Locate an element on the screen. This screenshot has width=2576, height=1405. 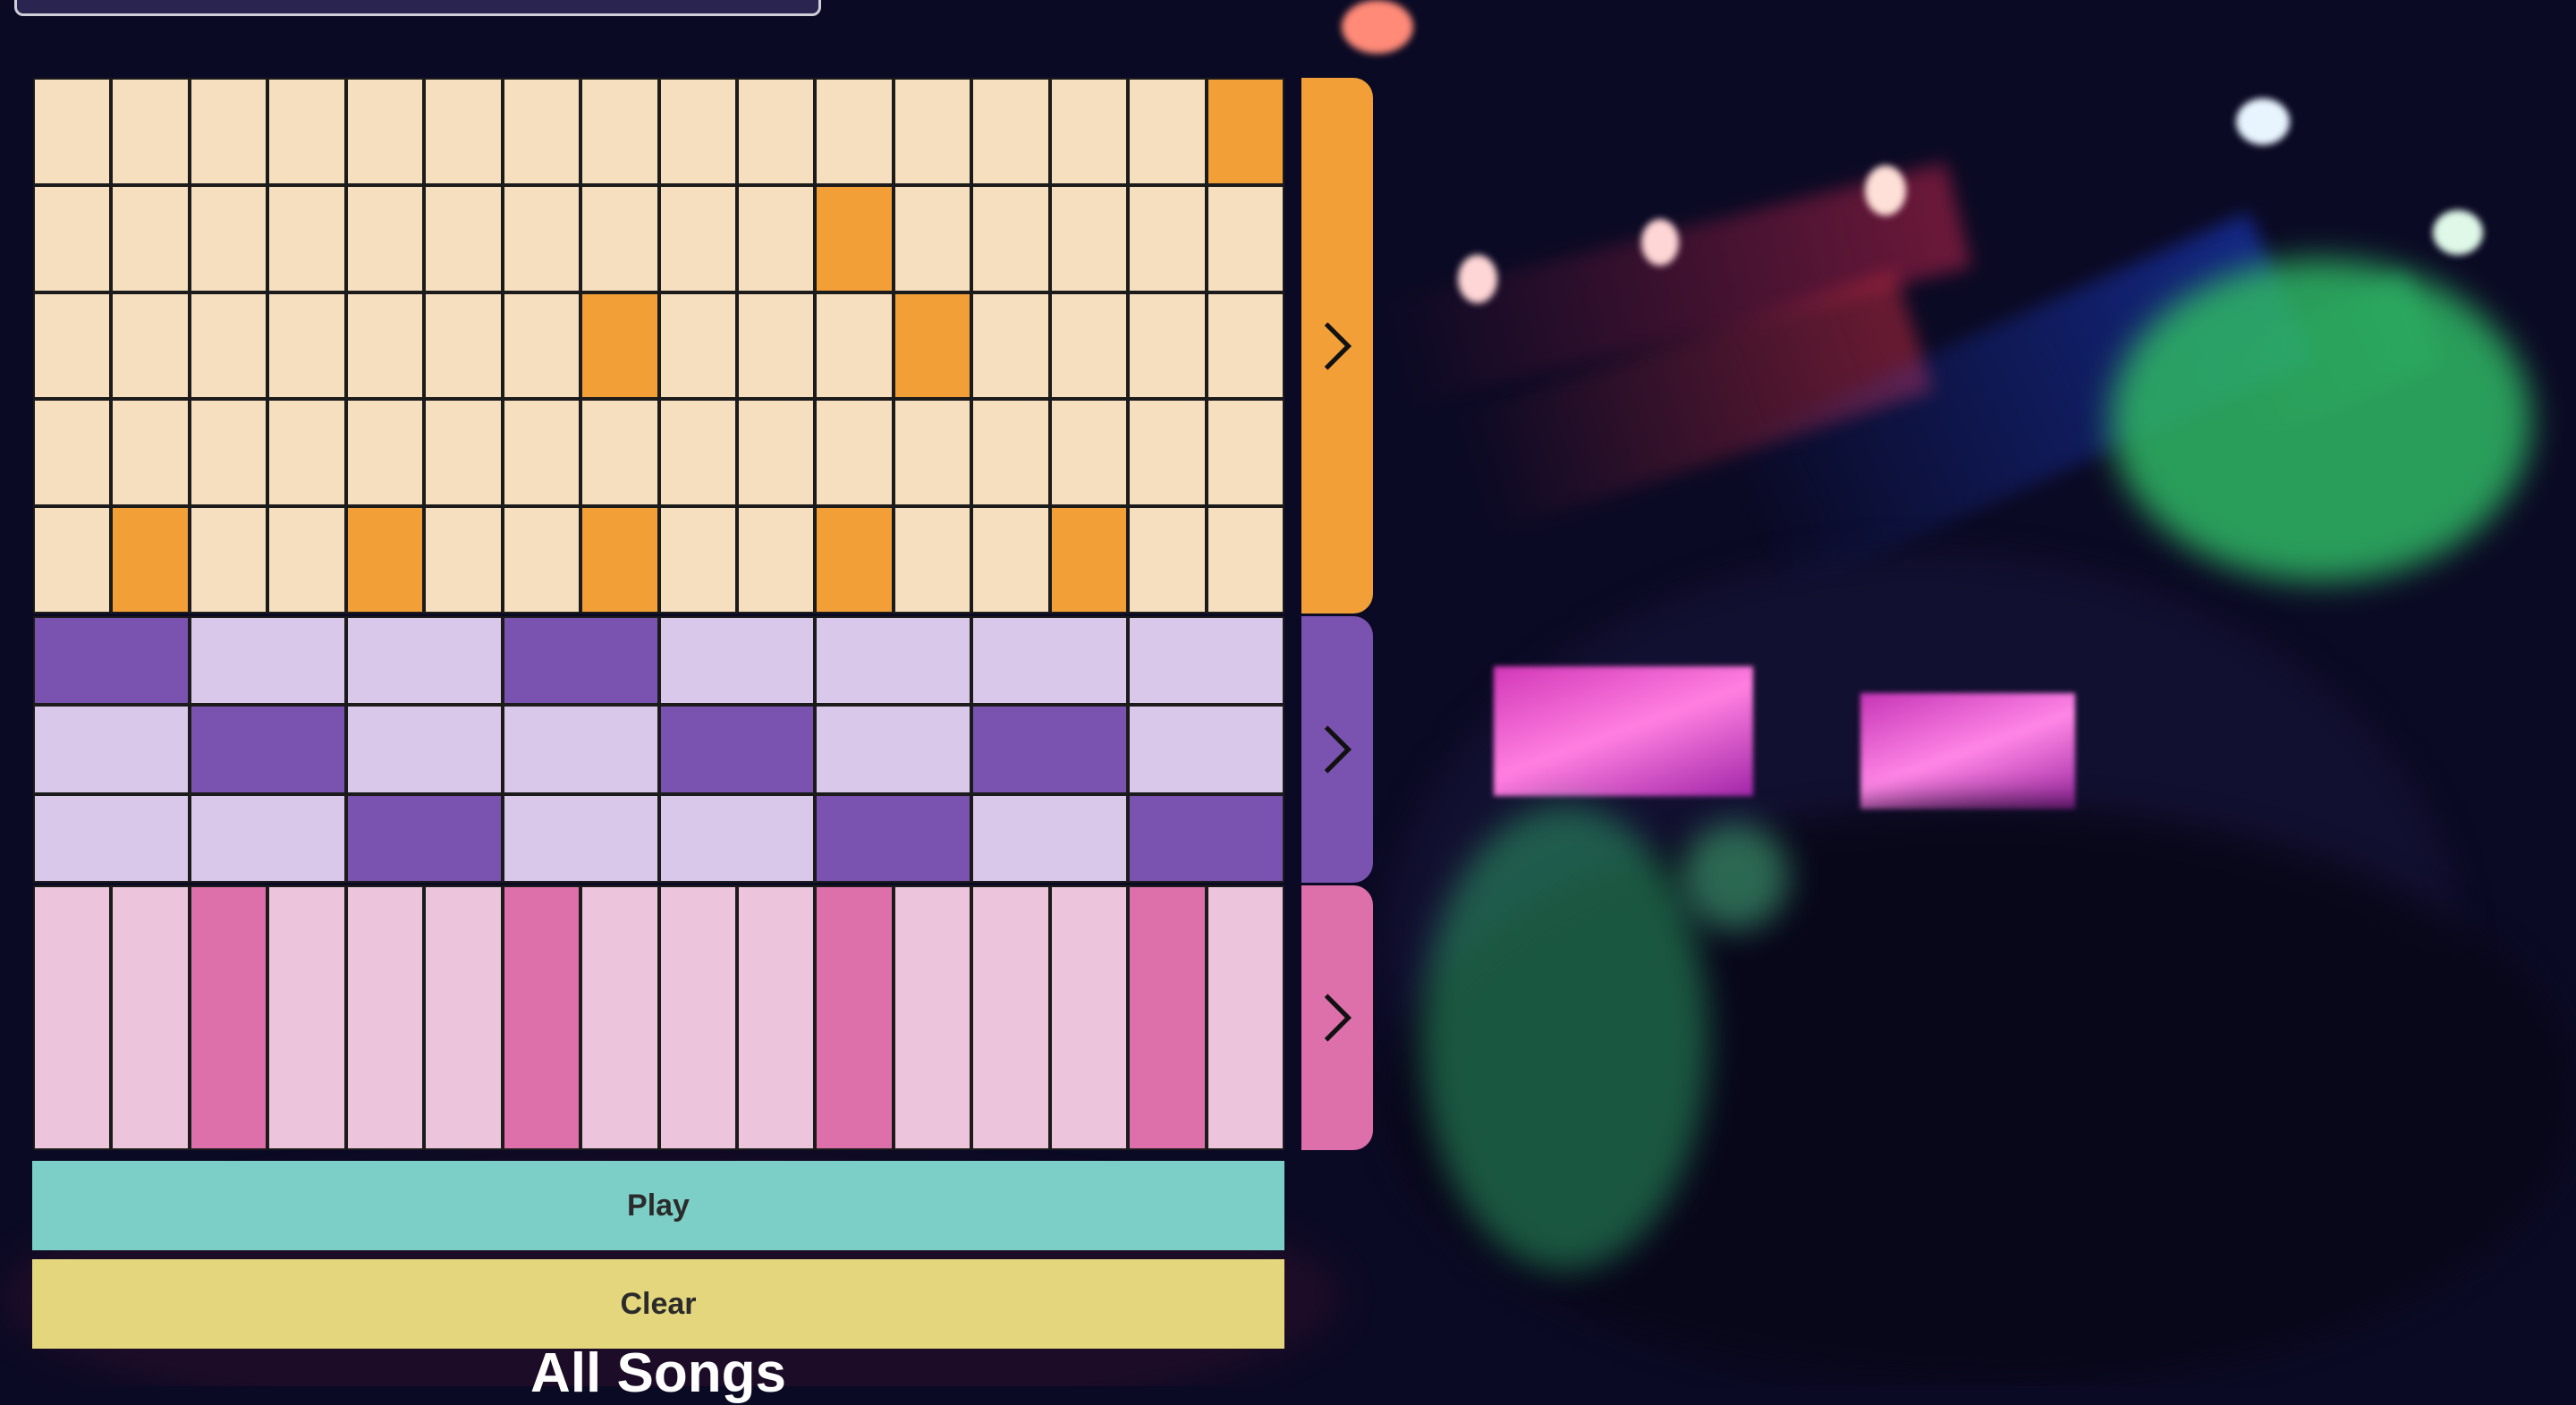
melody-next-tab is located at coordinates (1337, 346).